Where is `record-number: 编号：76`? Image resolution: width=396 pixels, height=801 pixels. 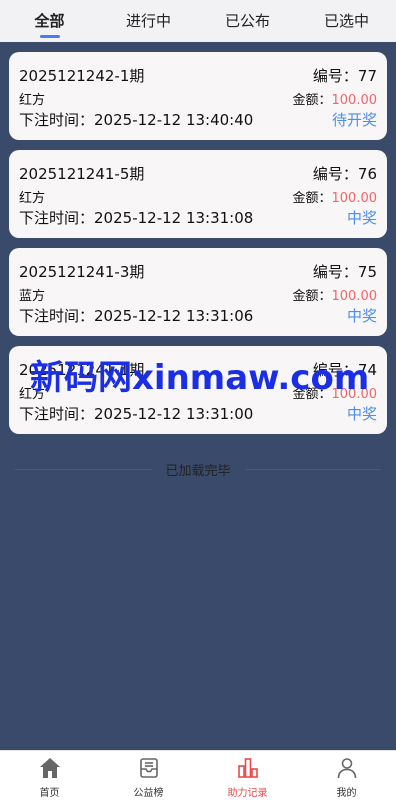
record-number: 编号：76 is located at coordinates (345, 173).